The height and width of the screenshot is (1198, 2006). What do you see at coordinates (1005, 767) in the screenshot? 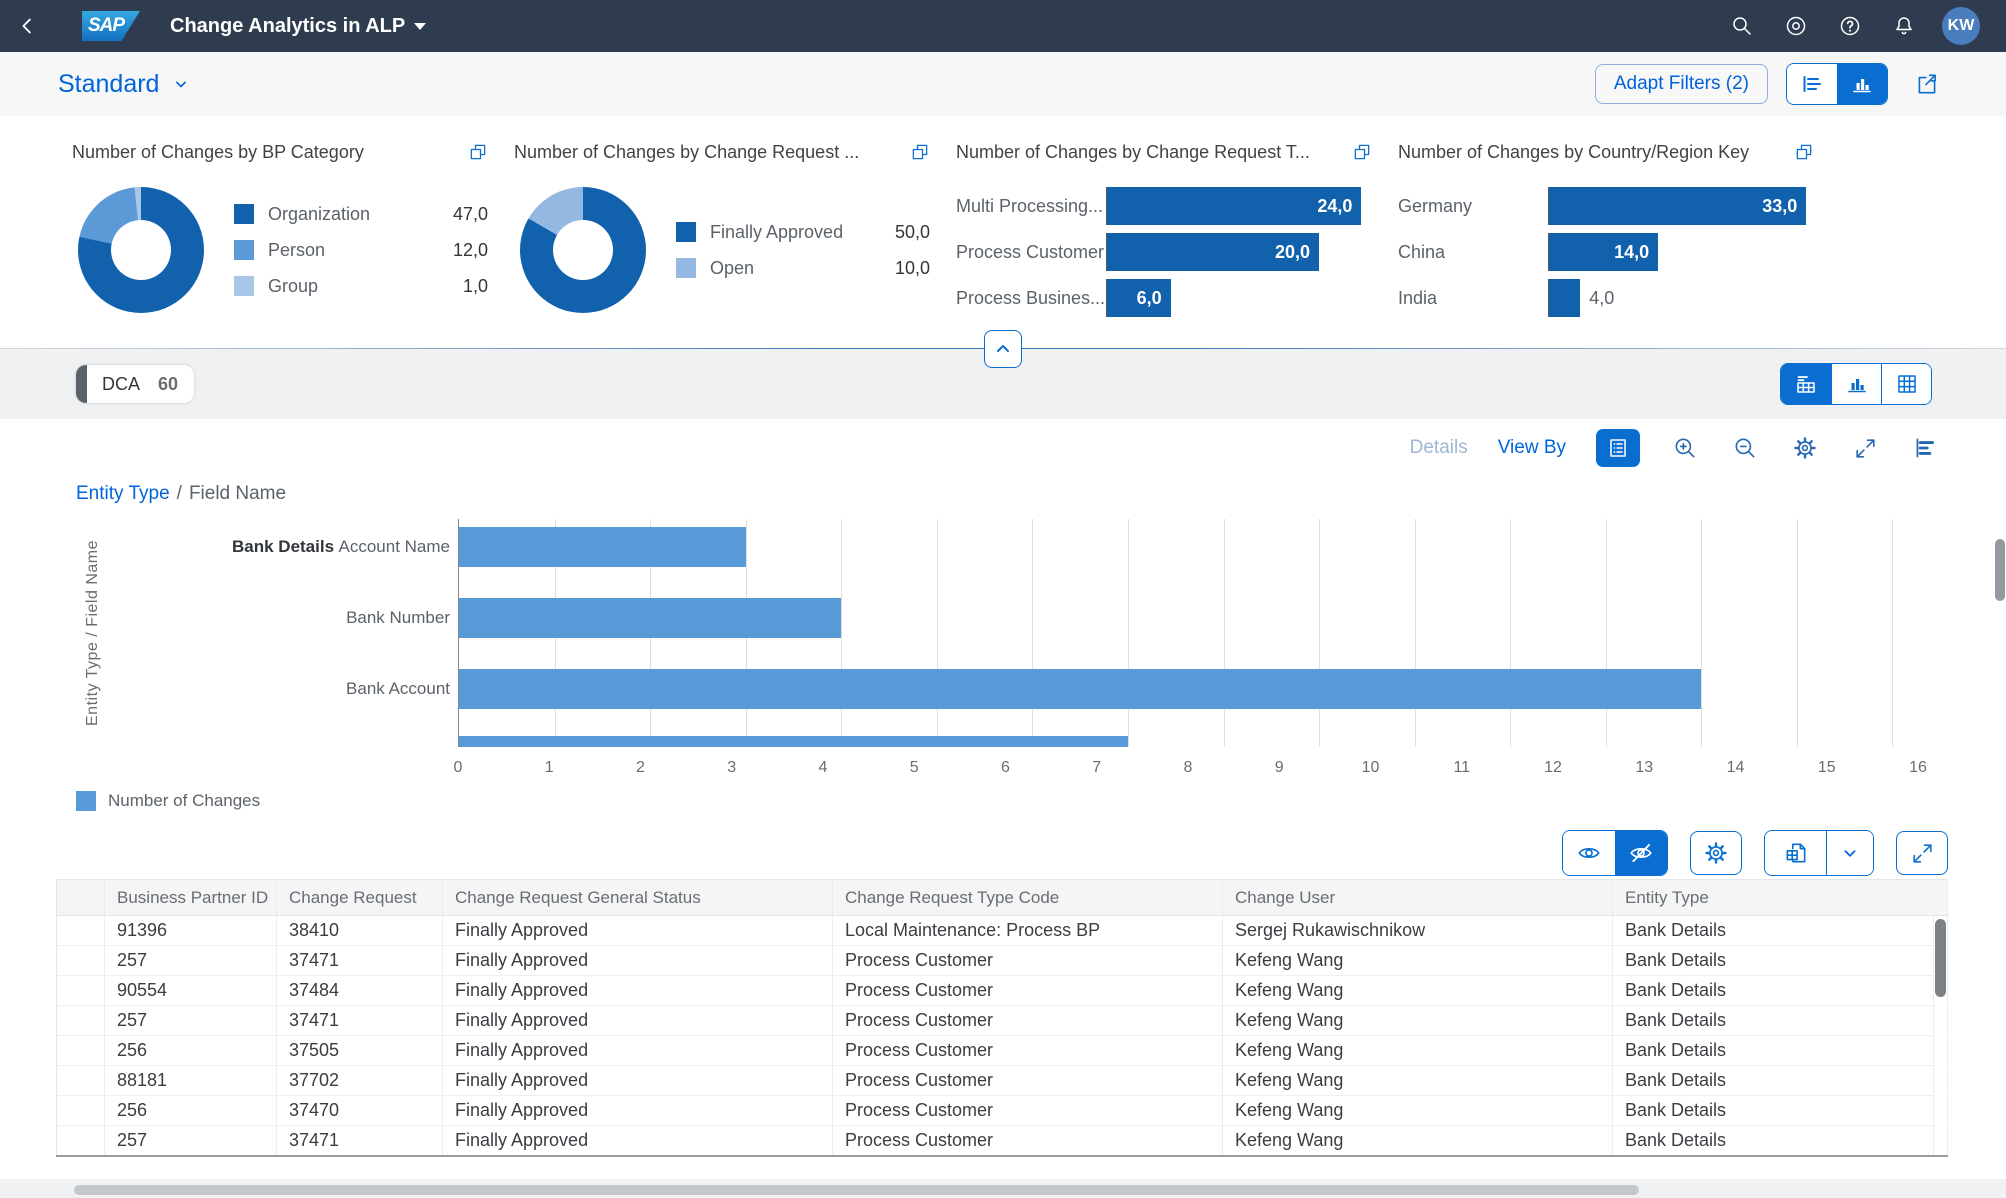
I see `x-tick-label: 6` at bounding box center [1005, 767].